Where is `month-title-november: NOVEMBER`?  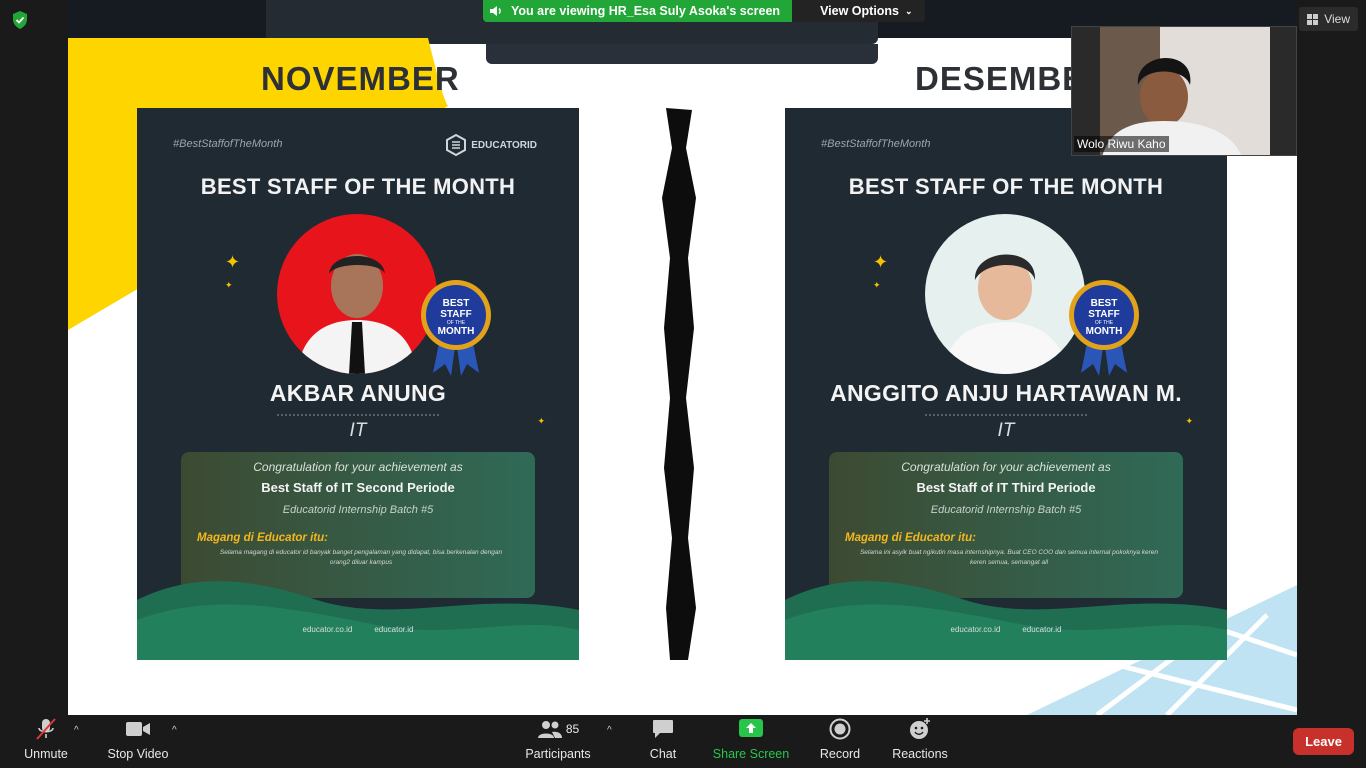
month-title-november: NOVEMBER is located at coordinates (360, 78).